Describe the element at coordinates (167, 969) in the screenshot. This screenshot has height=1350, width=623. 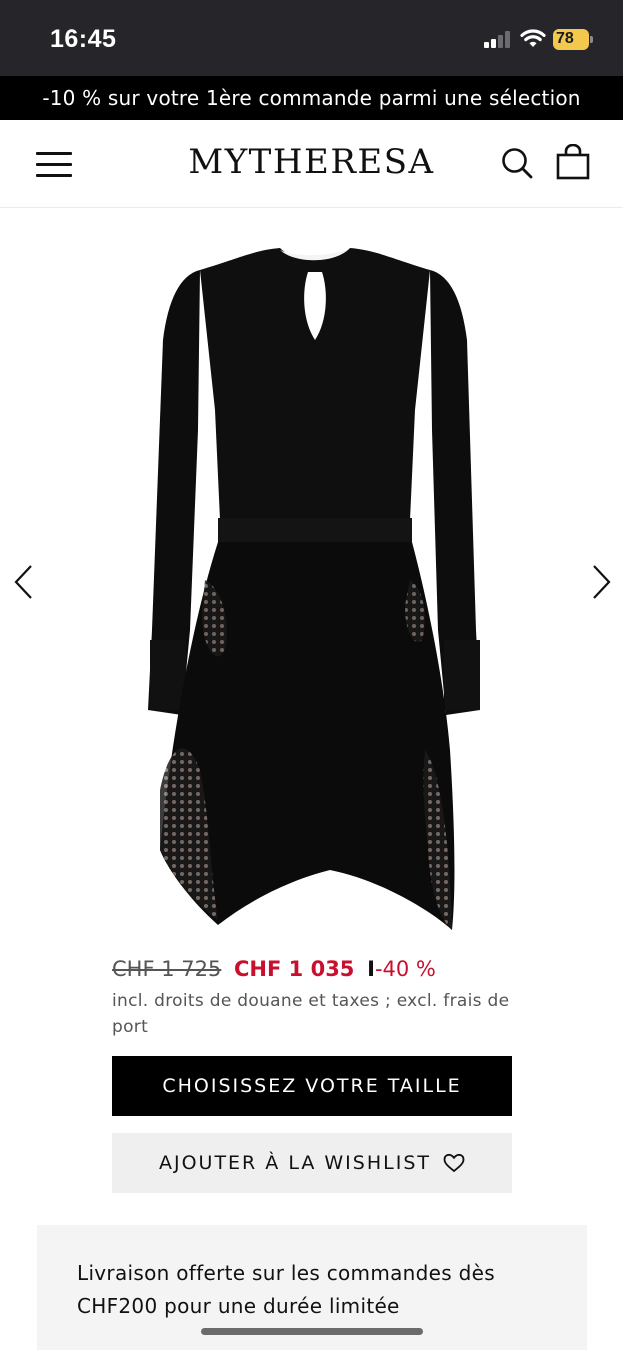
I see `original-price: CHF 1 725` at that location.